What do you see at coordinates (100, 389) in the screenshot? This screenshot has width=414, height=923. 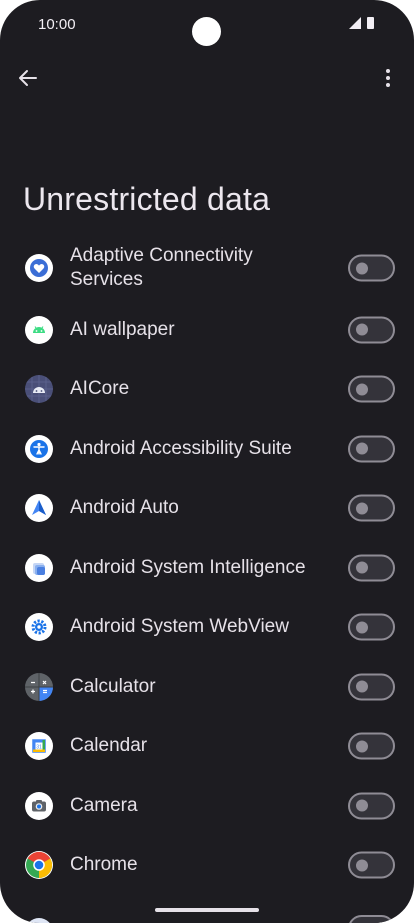 I see `app-label: AICore` at bounding box center [100, 389].